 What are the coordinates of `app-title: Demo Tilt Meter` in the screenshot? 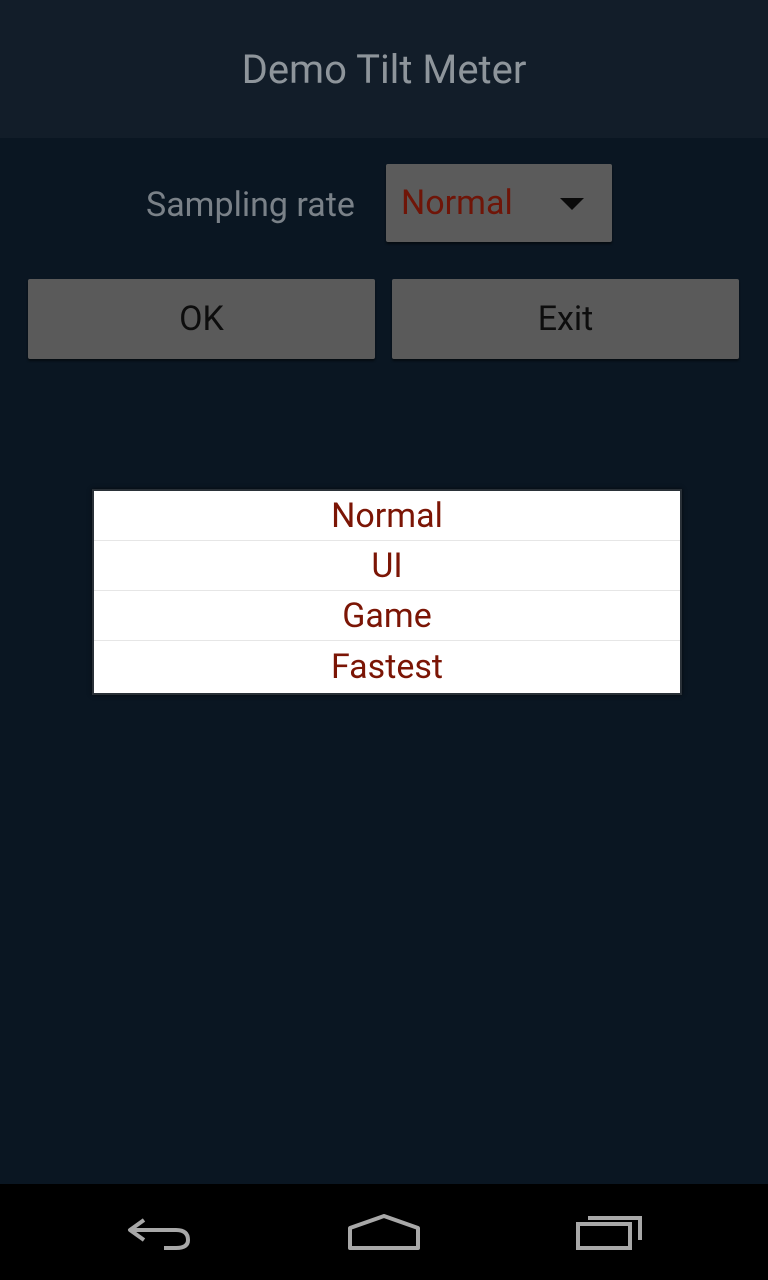 It's located at (384, 69).